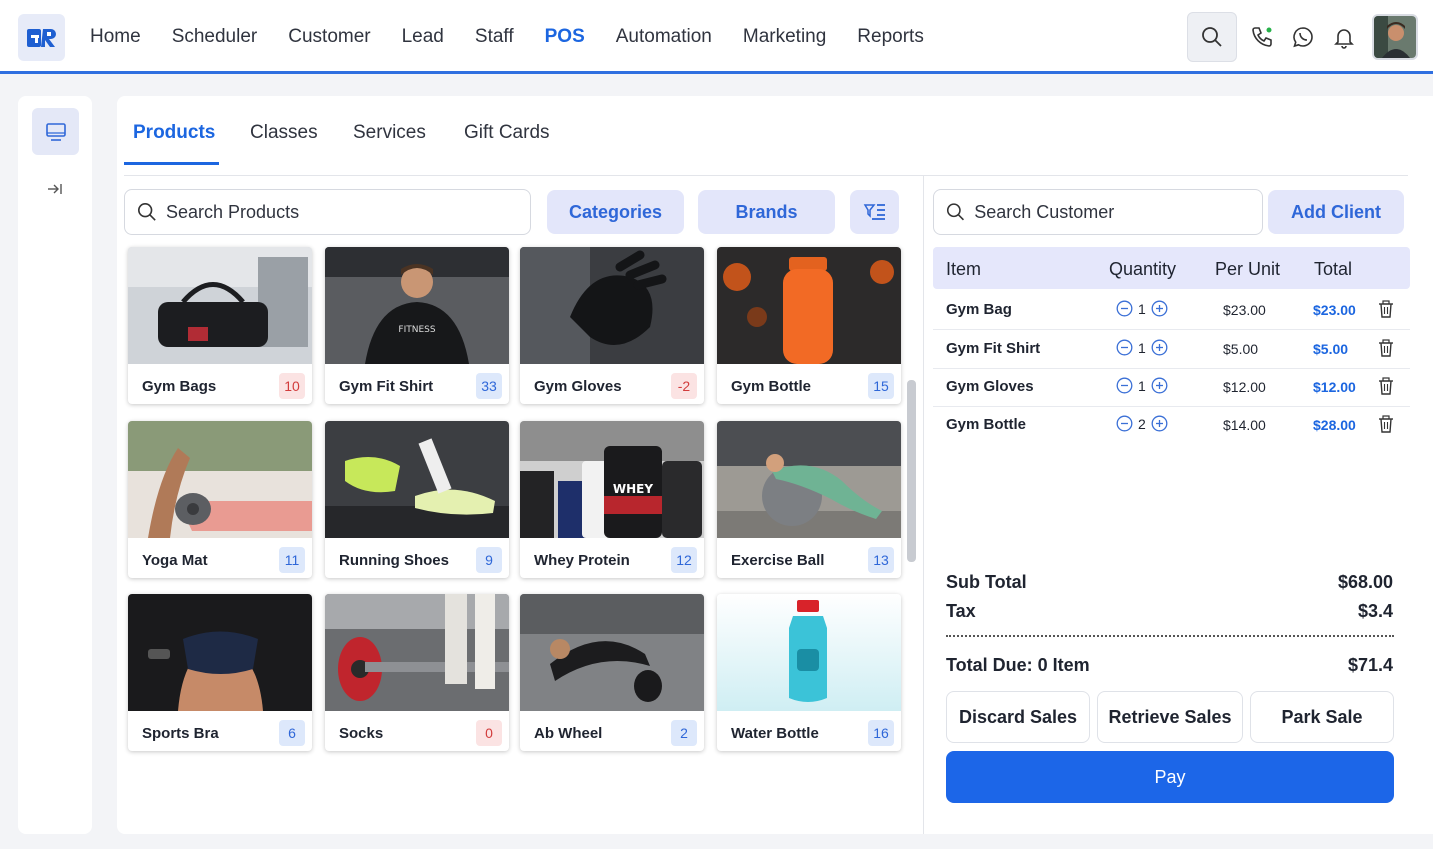 Image resolution: width=1433 pixels, height=849 pixels. Describe the element at coordinates (174, 133) in the screenshot. I see `tab-products: Products` at that location.